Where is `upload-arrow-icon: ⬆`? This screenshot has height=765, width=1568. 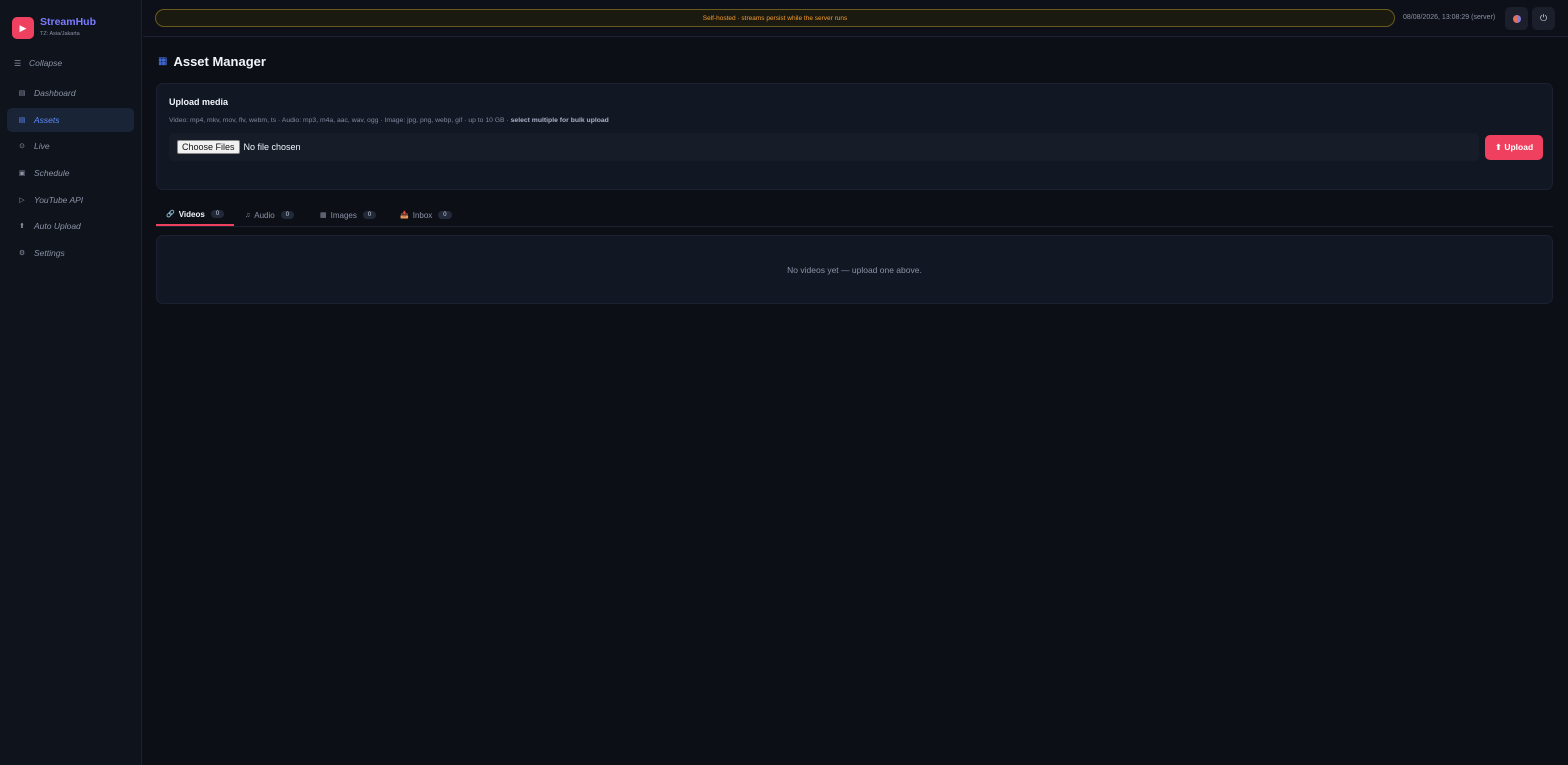
upload-arrow-icon: ⬆ is located at coordinates (22, 227).